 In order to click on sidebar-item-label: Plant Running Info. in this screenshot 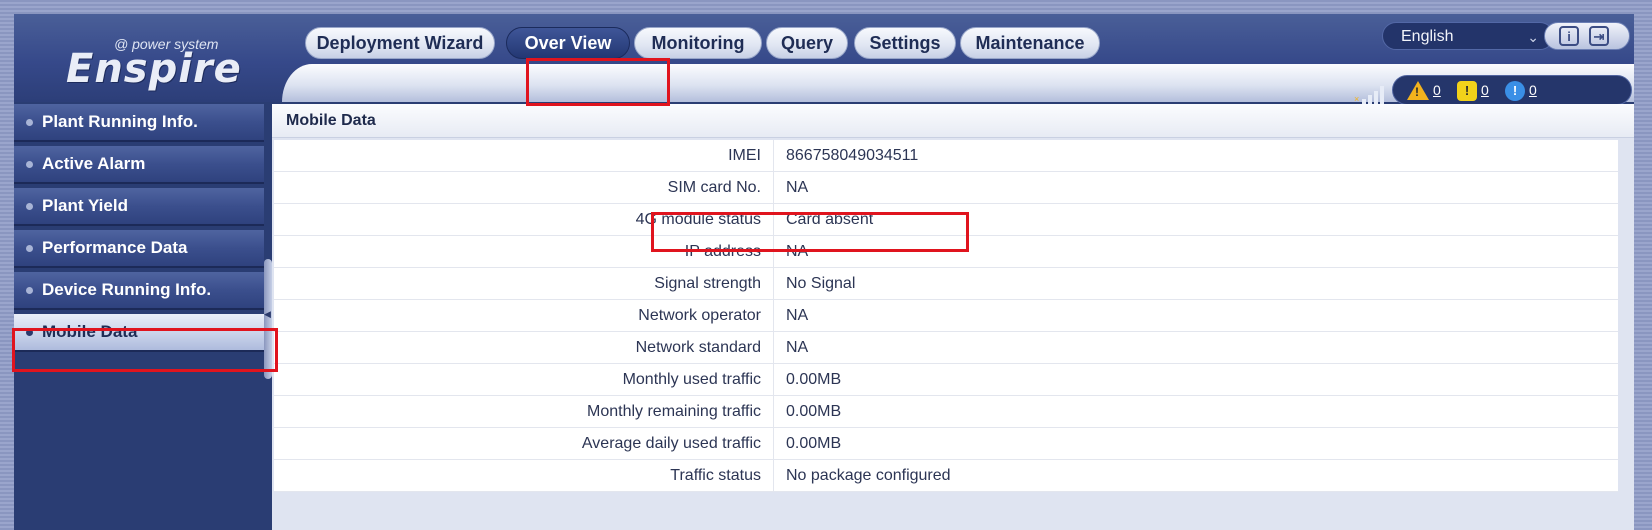, I will do `click(120, 121)`.